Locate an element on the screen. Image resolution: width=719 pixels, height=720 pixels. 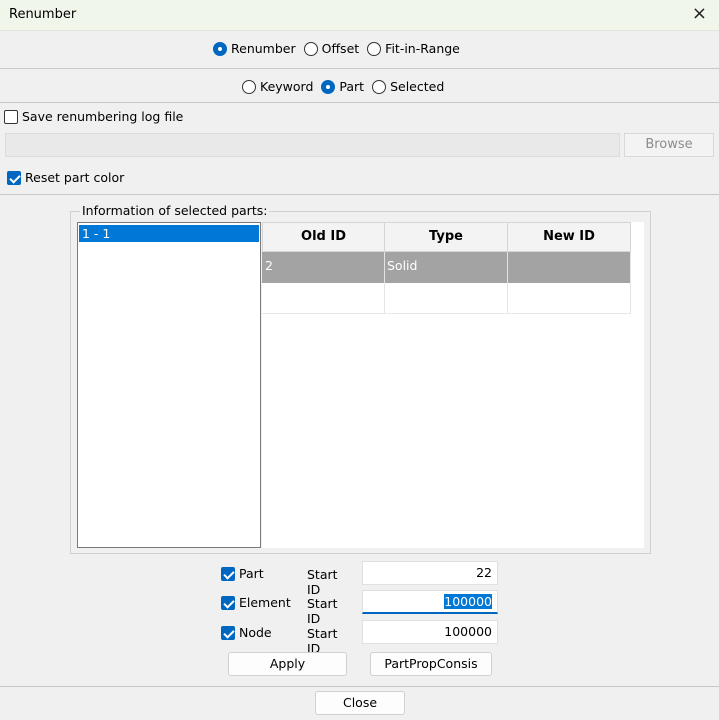
reset-color-label: Reset part color is located at coordinates (75, 177).